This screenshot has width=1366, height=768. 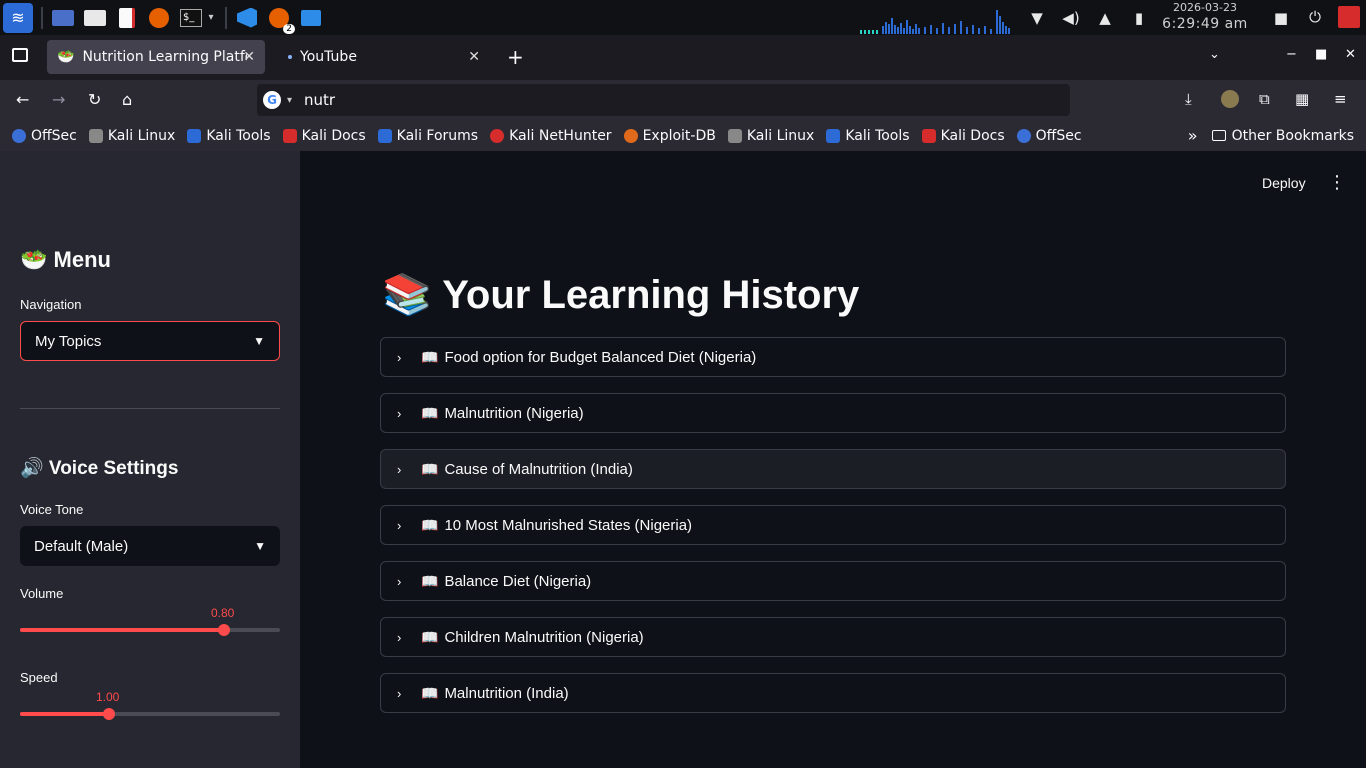 What do you see at coordinates (1340, 99) in the screenshot?
I see `menu-icon: ≡` at bounding box center [1340, 99].